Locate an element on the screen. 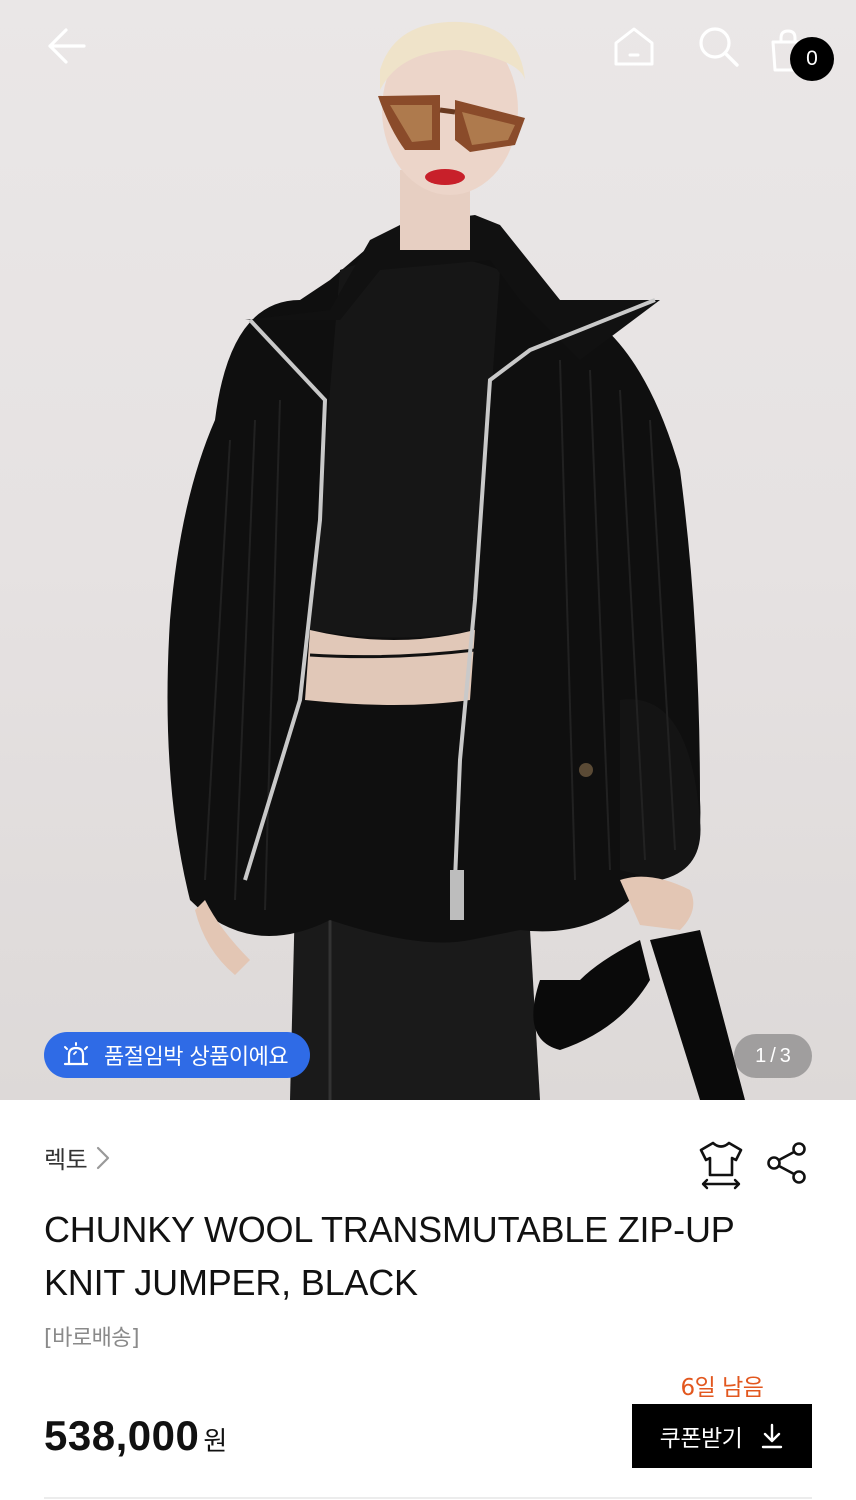  download-icon is located at coordinates (772, 1436).